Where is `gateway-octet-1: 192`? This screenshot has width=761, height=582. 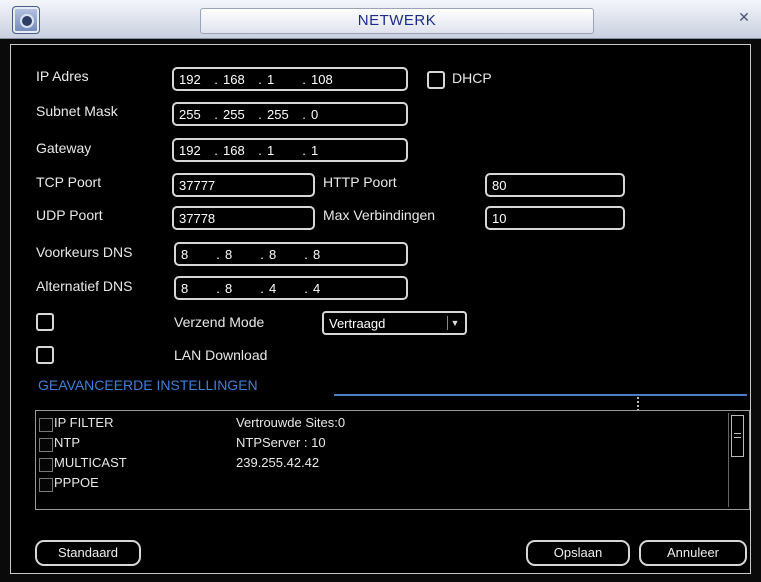
gateway-octet-1: 192 is located at coordinates (190, 150).